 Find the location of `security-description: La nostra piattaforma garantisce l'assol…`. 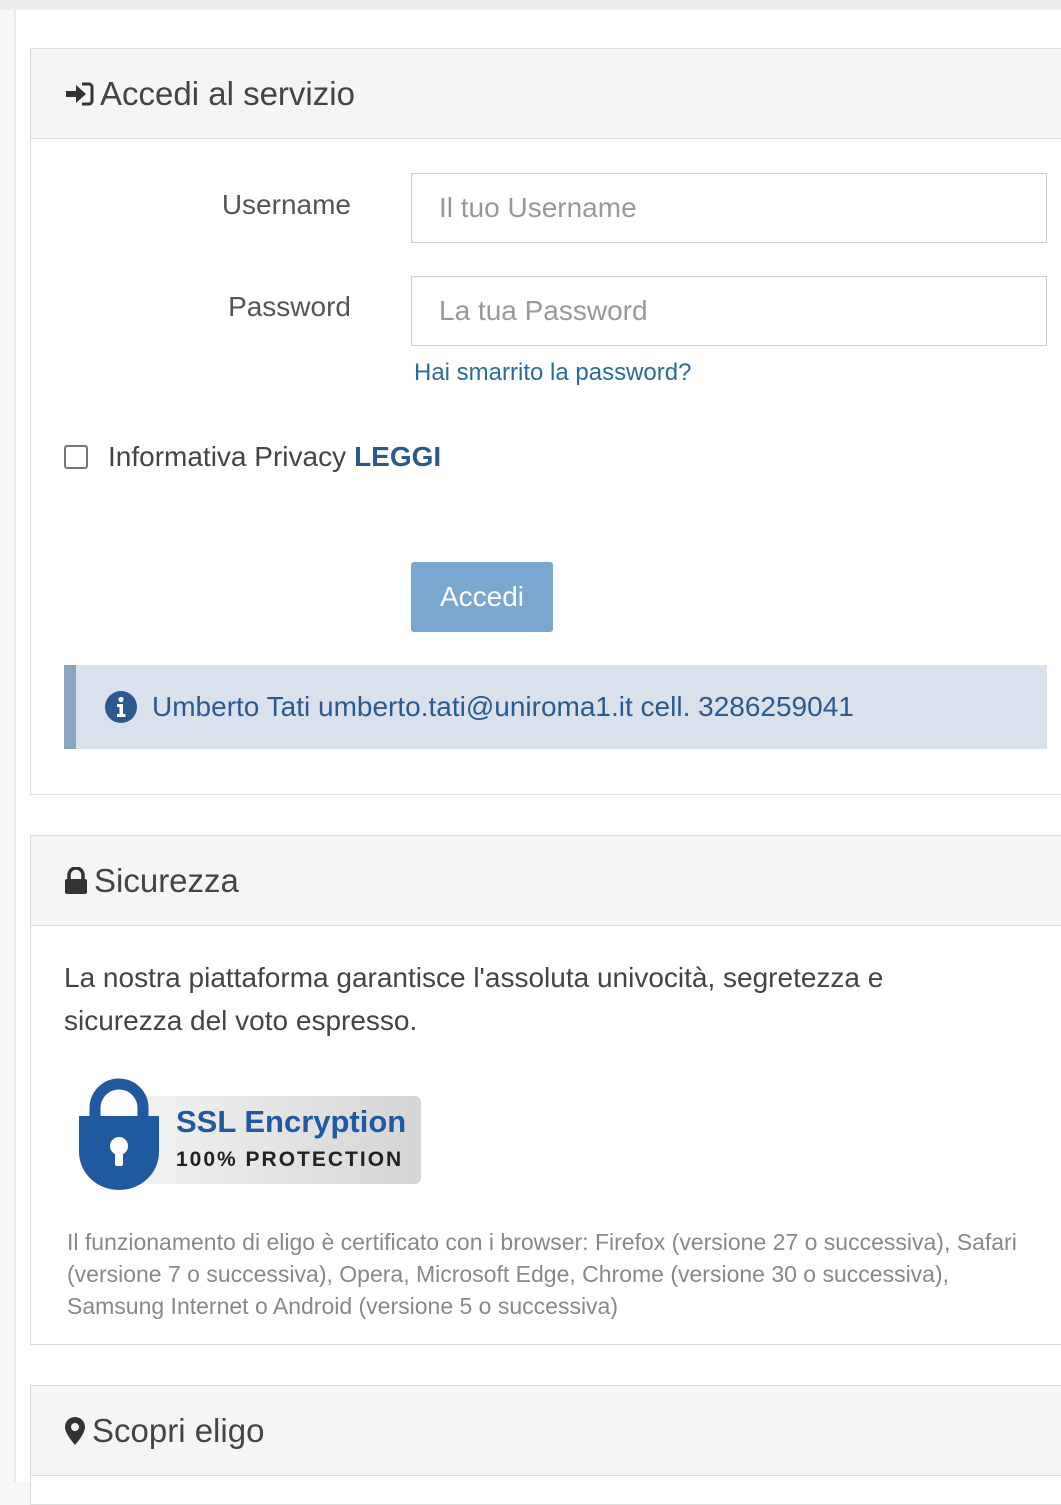

security-description: La nostra piattaforma garantisce l'assol… is located at coordinates (474, 999).